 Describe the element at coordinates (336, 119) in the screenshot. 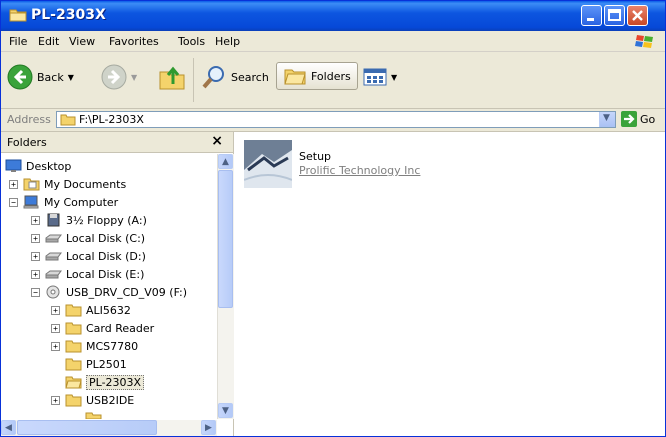

I see `address-input: F:\PL-2303X ▼` at that location.